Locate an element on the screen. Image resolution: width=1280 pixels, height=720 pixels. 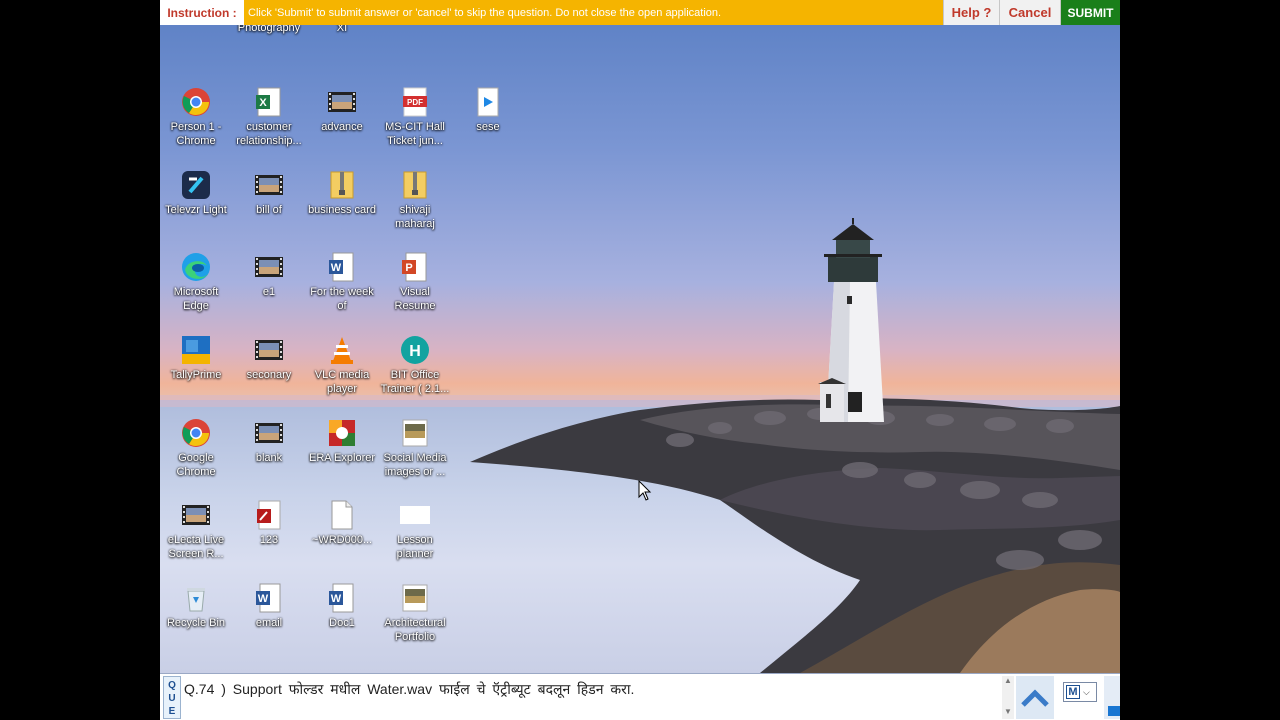
desktop-icon: W For the week of is located at coordinates (342, 282).